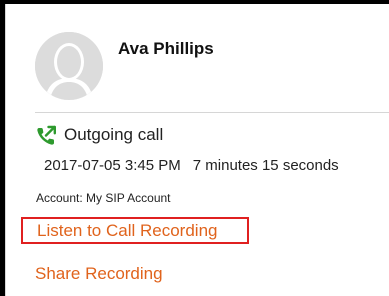 The width and height of the screenshot is (389, 296). Describe the element at coordinates (166, 48) in the screenshot. I see `contact-name: Ava Phillips` at that location.